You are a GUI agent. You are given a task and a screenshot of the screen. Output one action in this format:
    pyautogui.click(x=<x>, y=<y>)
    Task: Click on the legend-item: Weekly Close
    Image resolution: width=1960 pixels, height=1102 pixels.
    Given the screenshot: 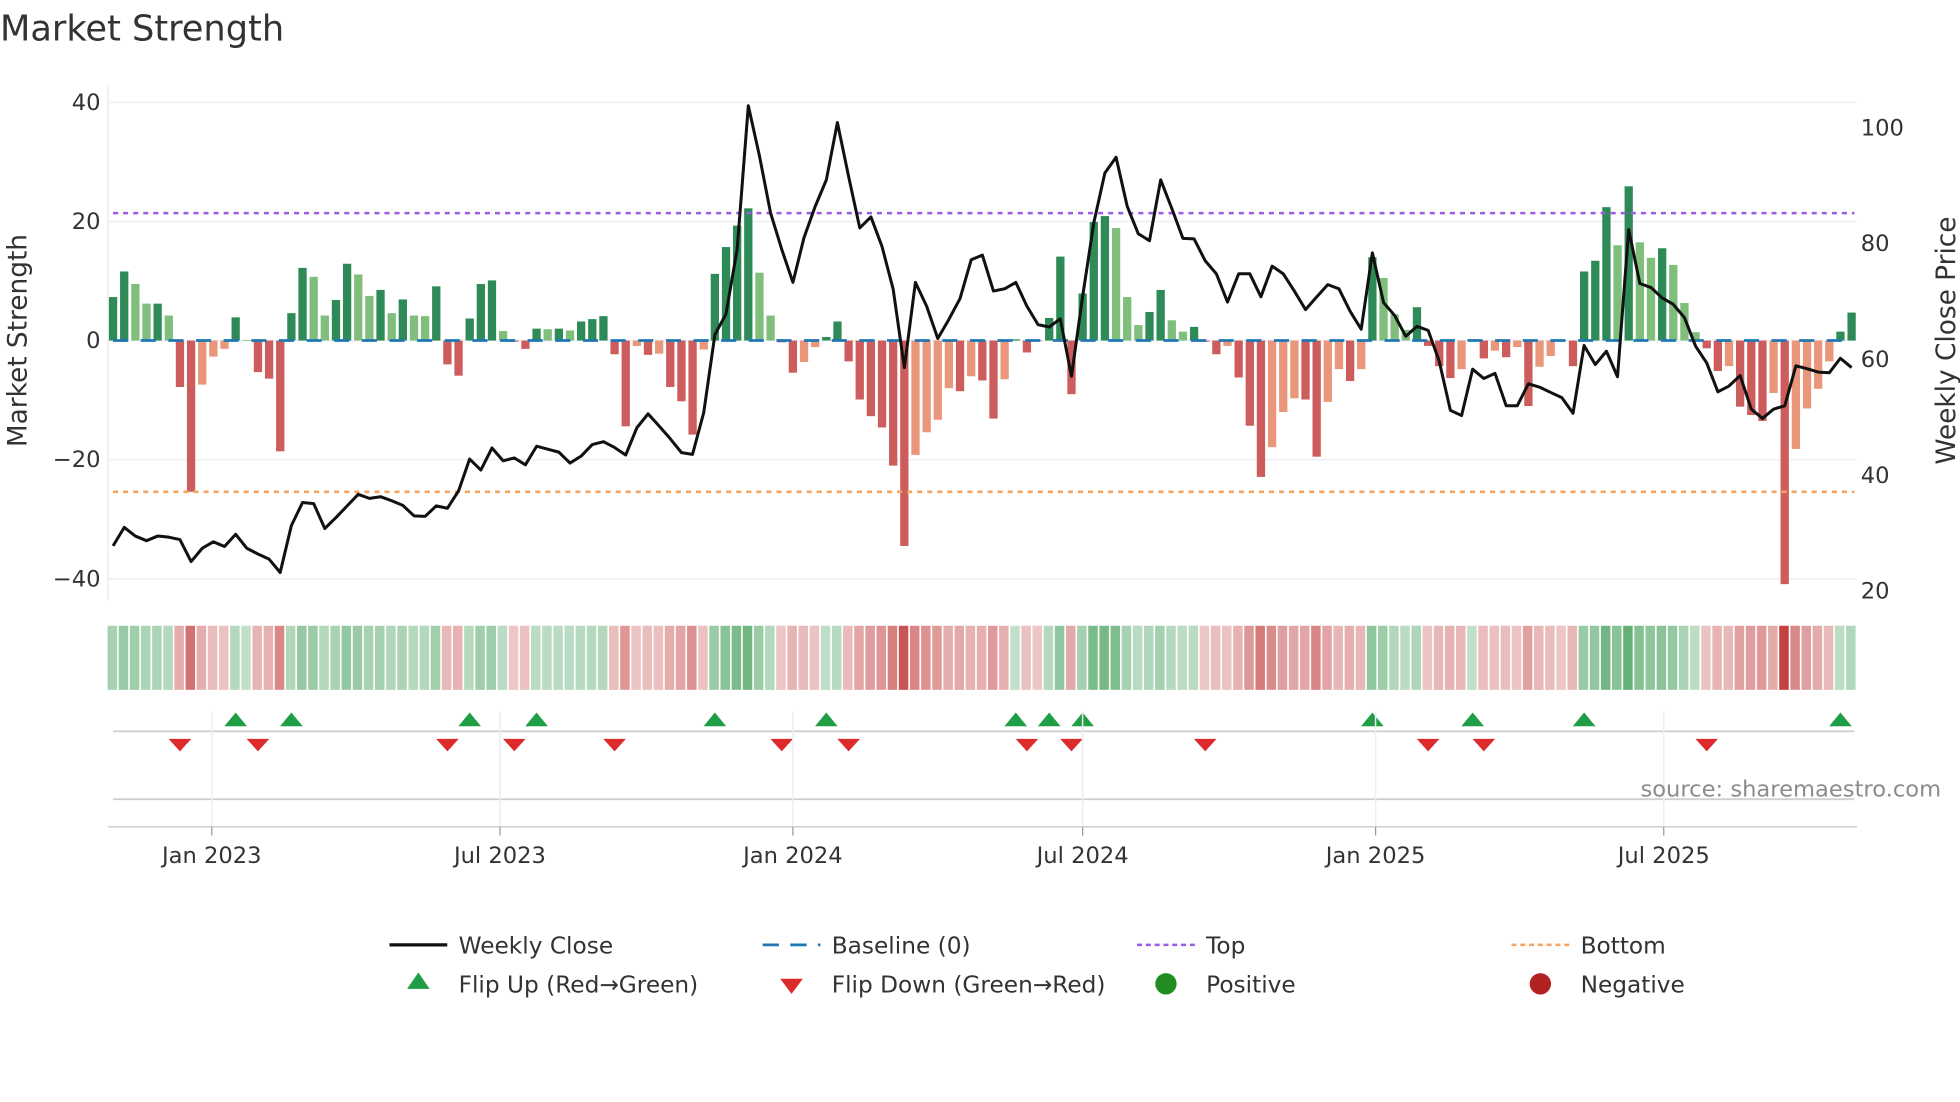 What is the action you would take?
    pyautogui.click(x=501, y=946)
    